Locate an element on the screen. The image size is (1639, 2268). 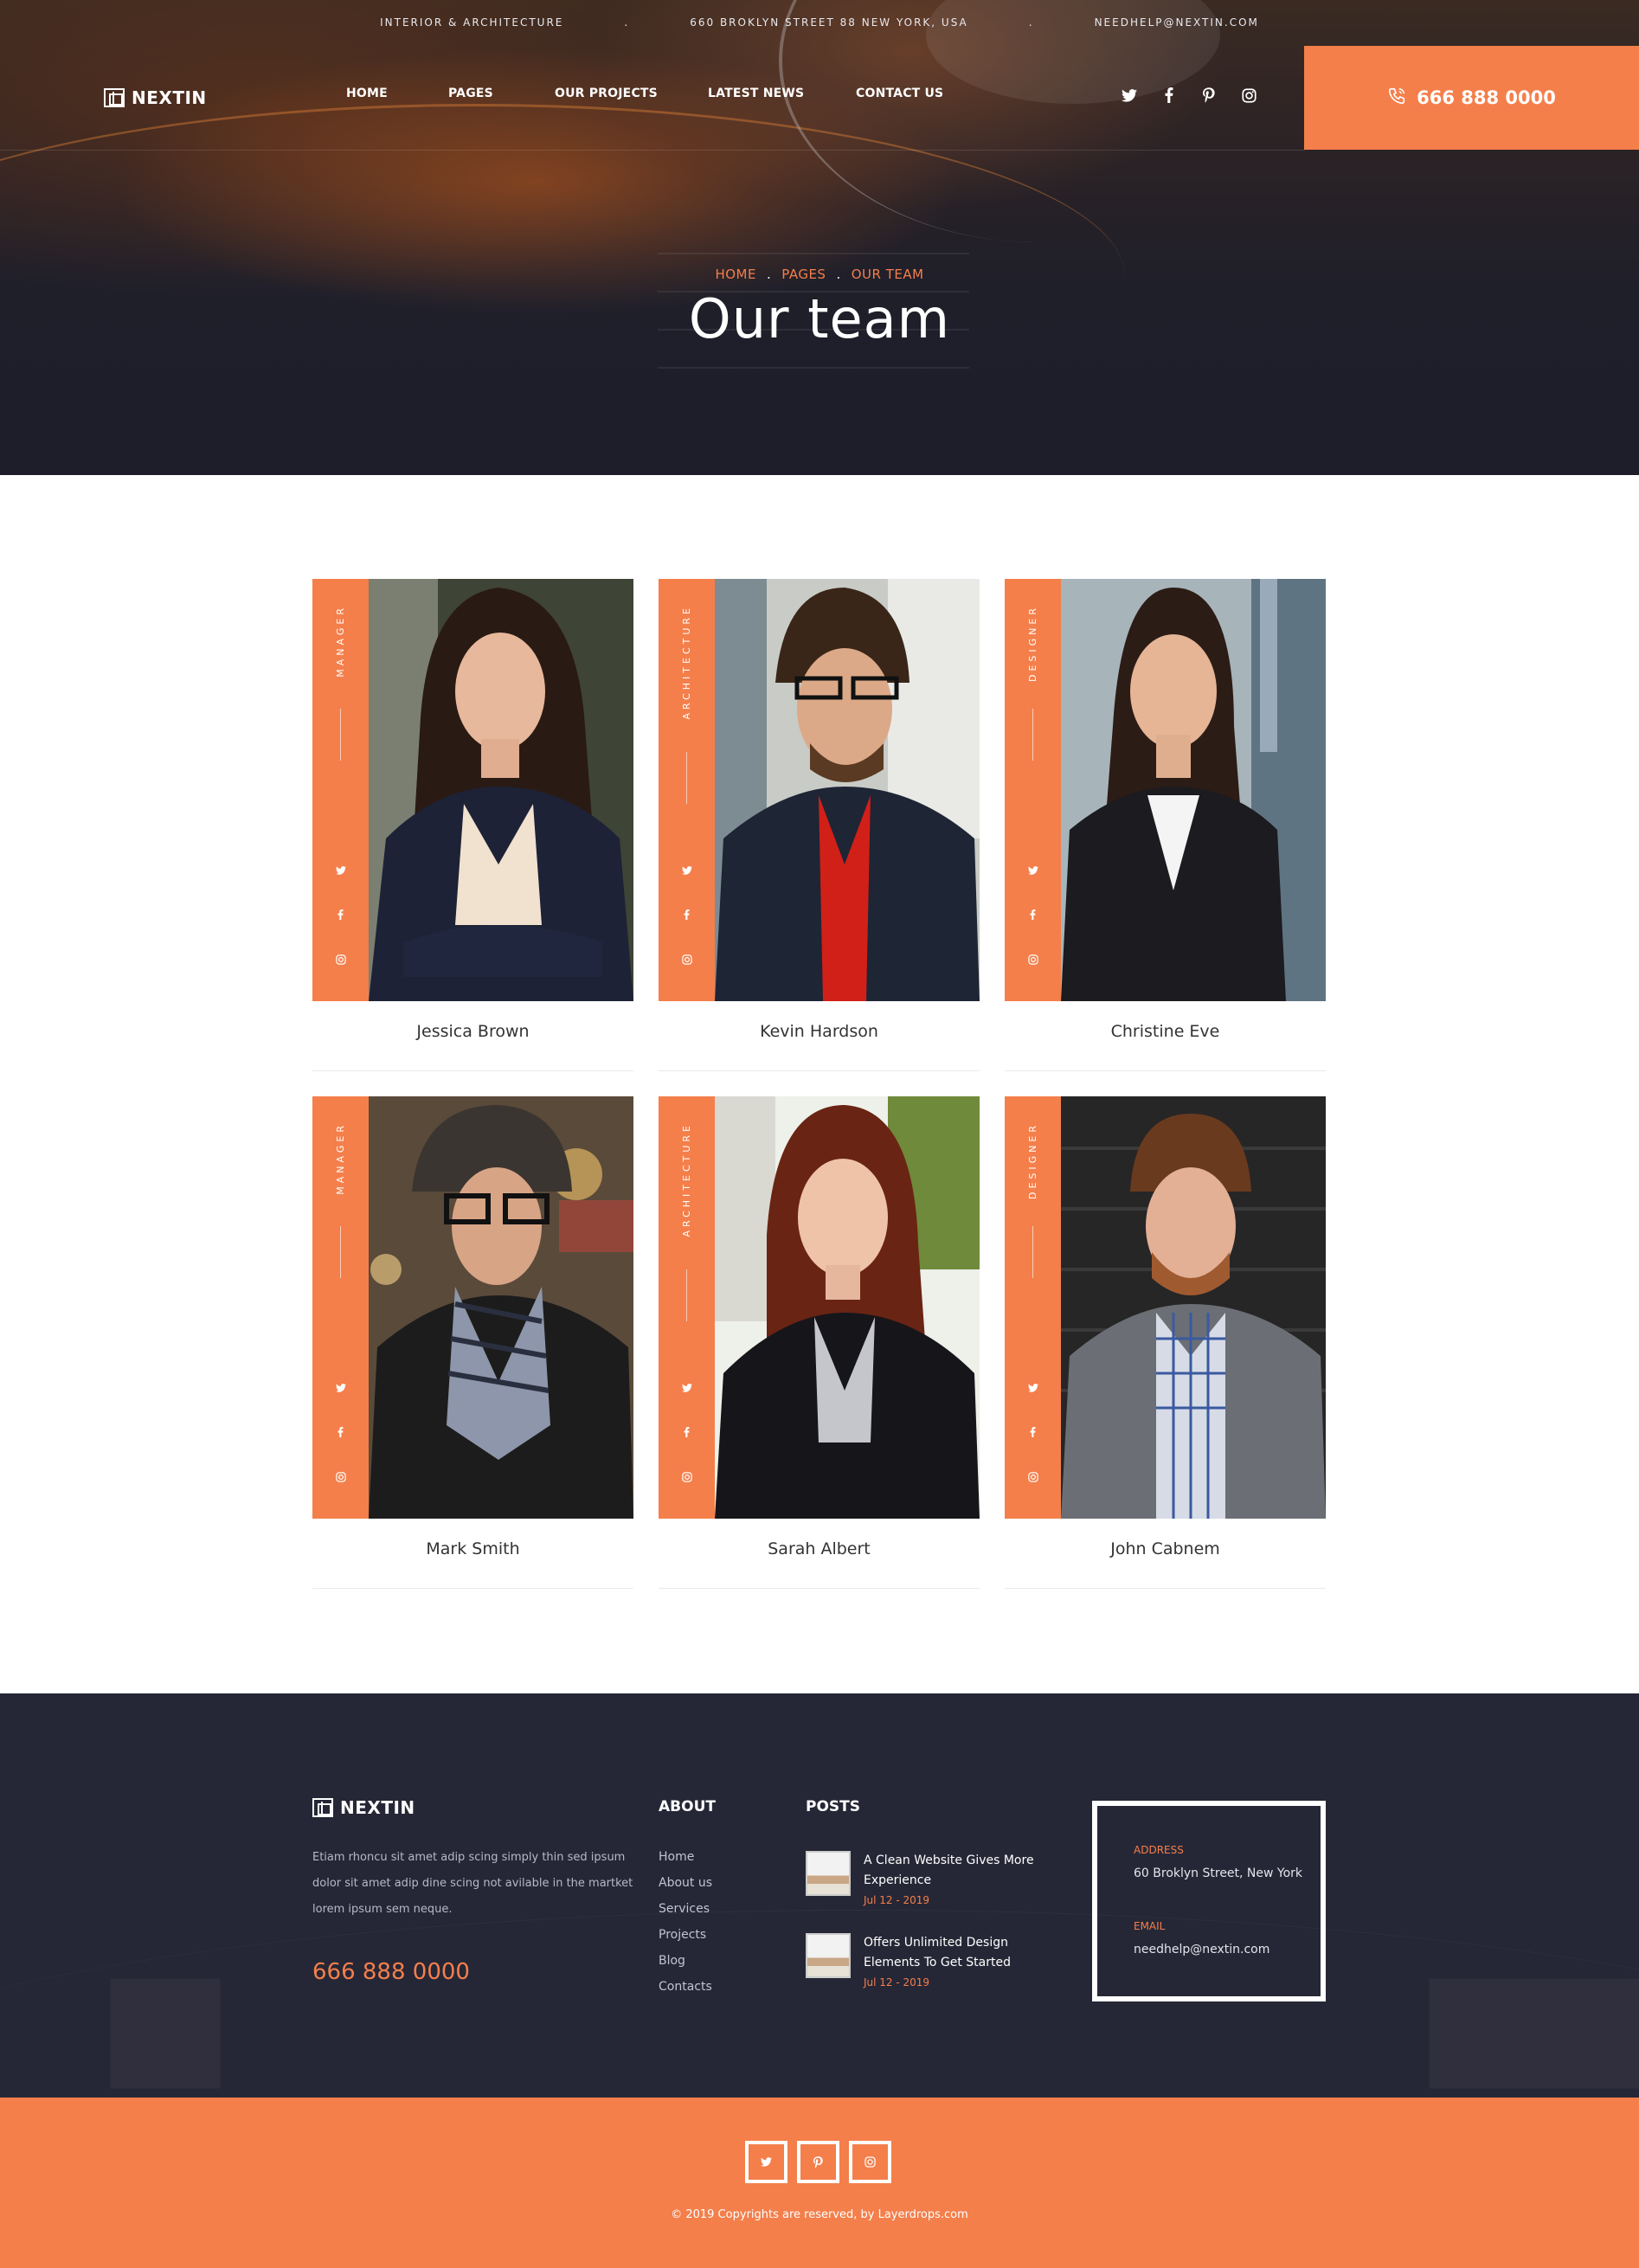
email-value: needhelp@nextin.com is located at coordinates (1201, 1950).